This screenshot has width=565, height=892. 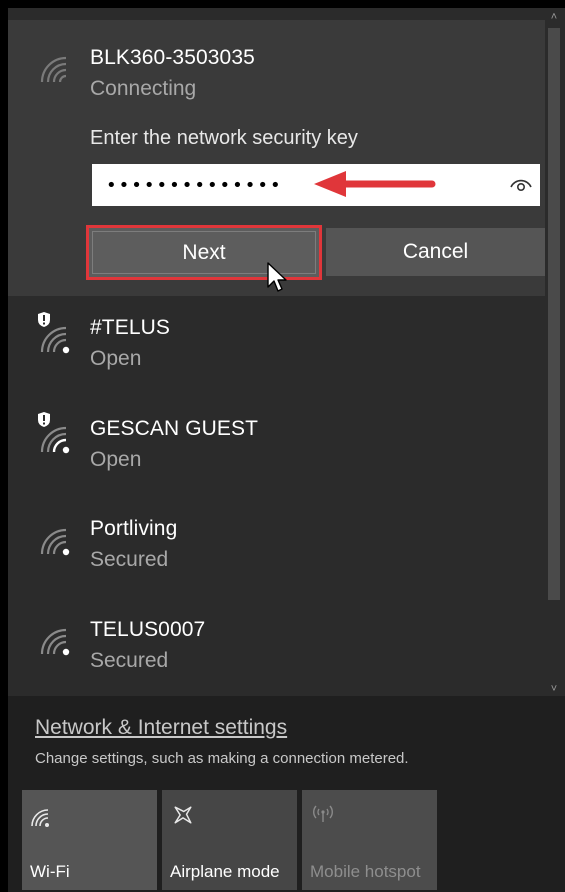 I want to click on reveal-password-icon, so click(x=521, y=184).